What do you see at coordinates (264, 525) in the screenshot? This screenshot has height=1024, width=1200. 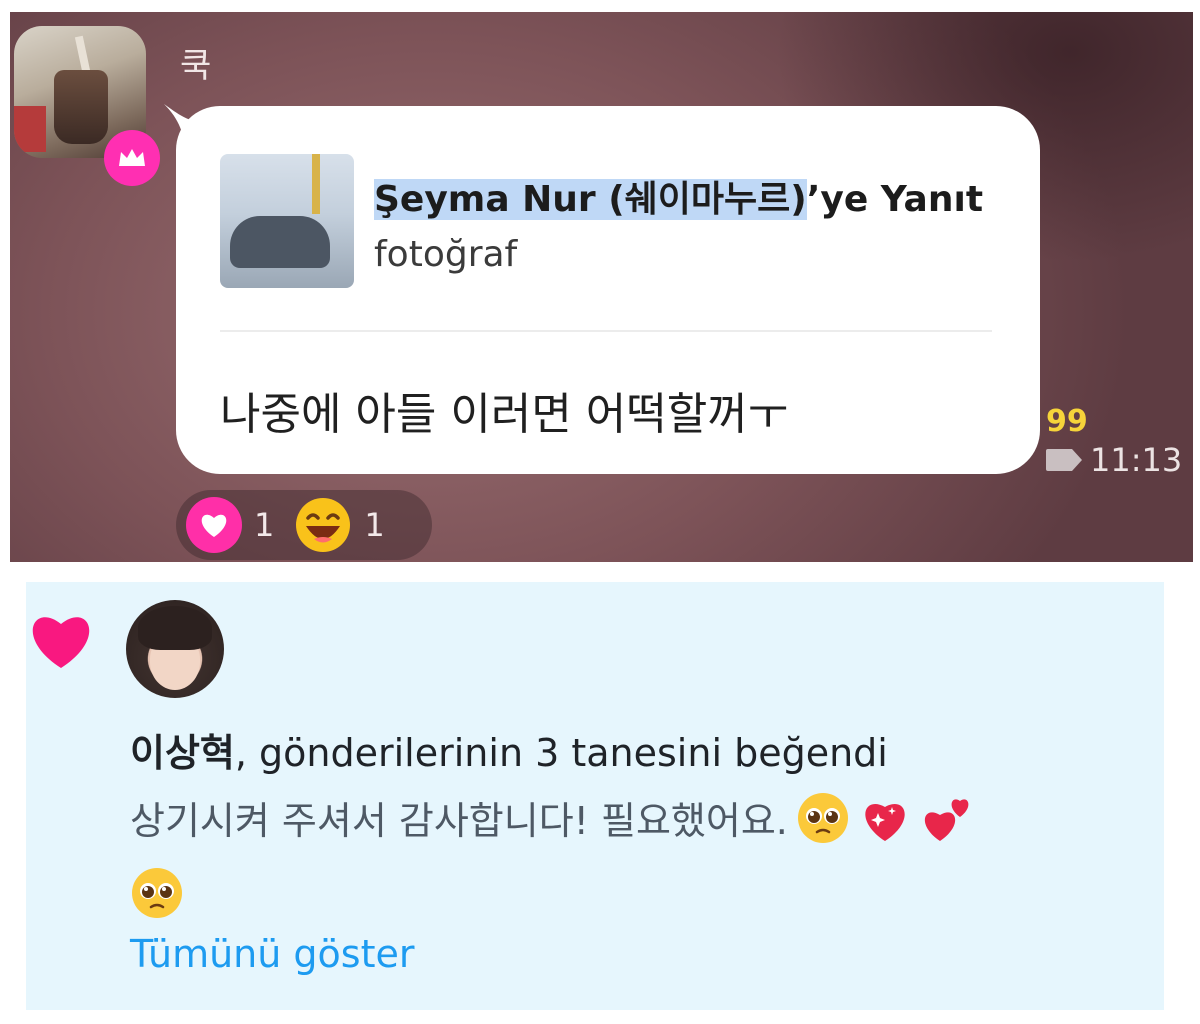 I see `heart-reaction-count: 1` at bounding box center [264, 525].